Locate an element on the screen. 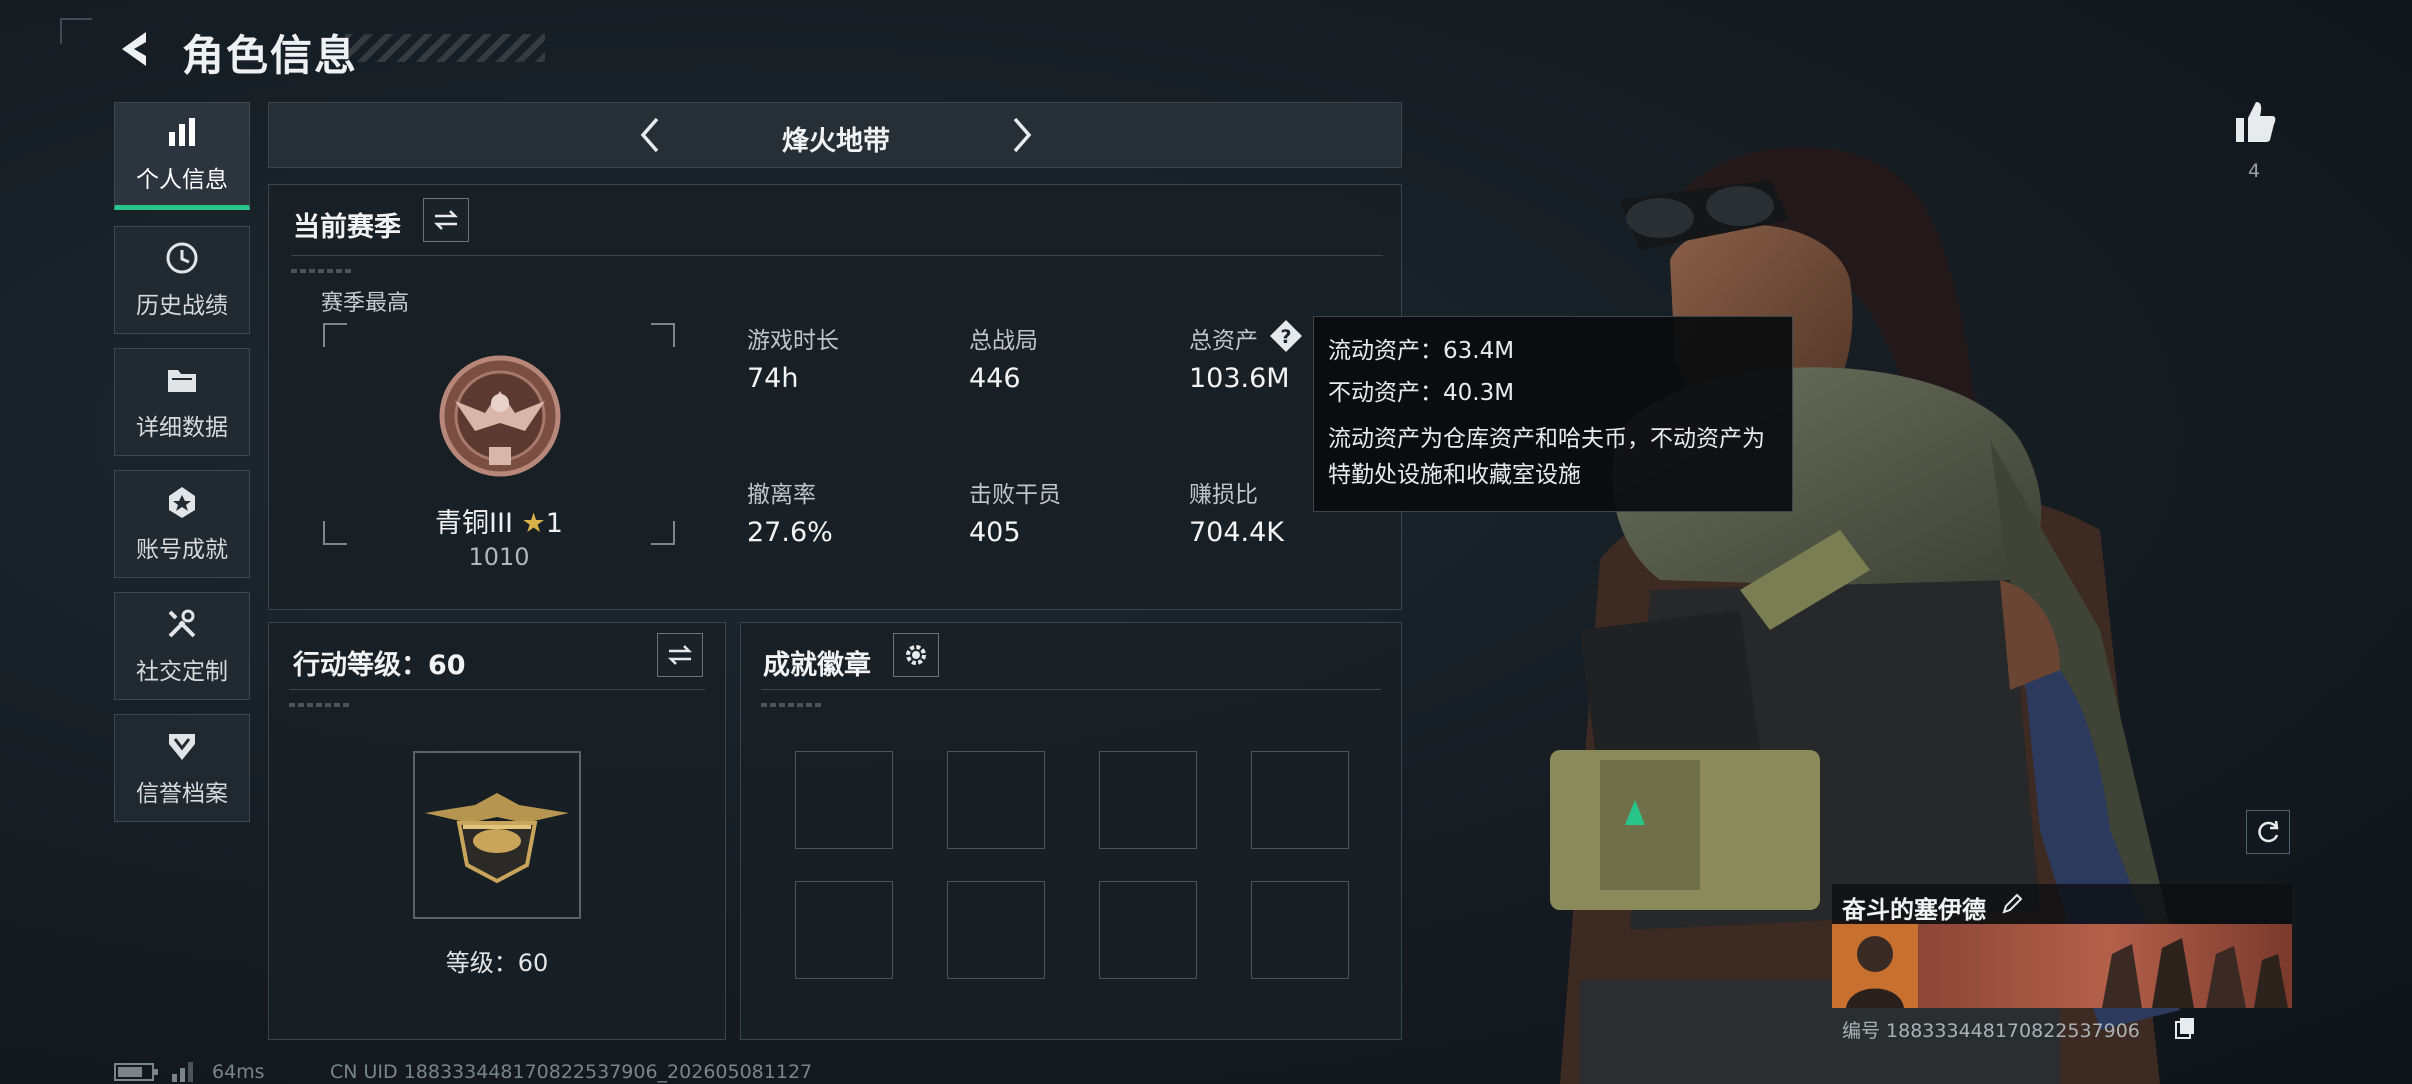 This screenshot has height=1084, width=2412. mode-title: 烽火地带 is located at coordinates (836, 141).